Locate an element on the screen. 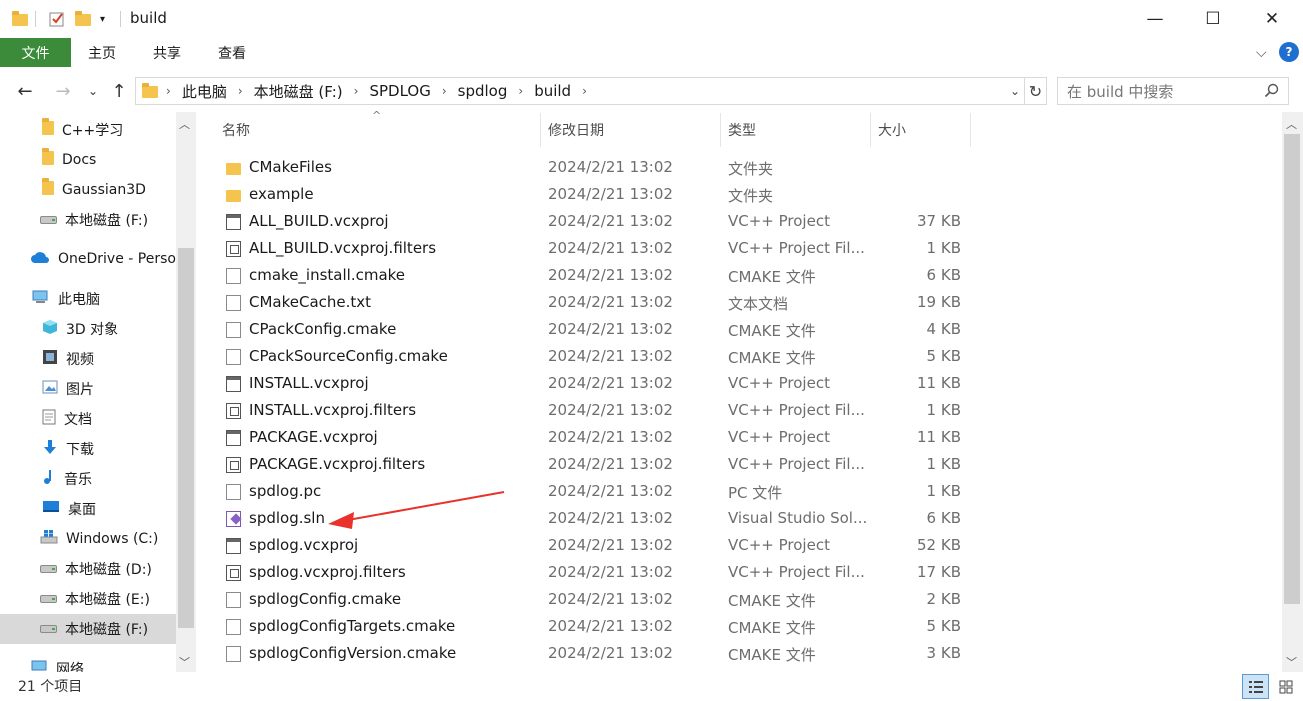  sidebar-item-6: 3D 对象 is located at coordinates (88, 329).